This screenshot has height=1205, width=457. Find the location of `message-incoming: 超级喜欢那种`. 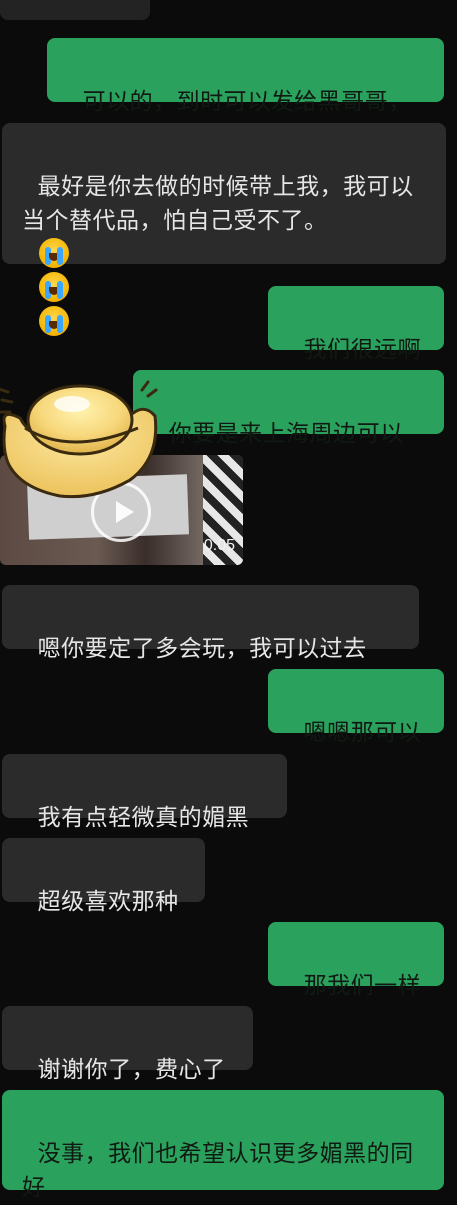

message-incoming: 超级喜欢那种 is located at coordinates (103, 876).